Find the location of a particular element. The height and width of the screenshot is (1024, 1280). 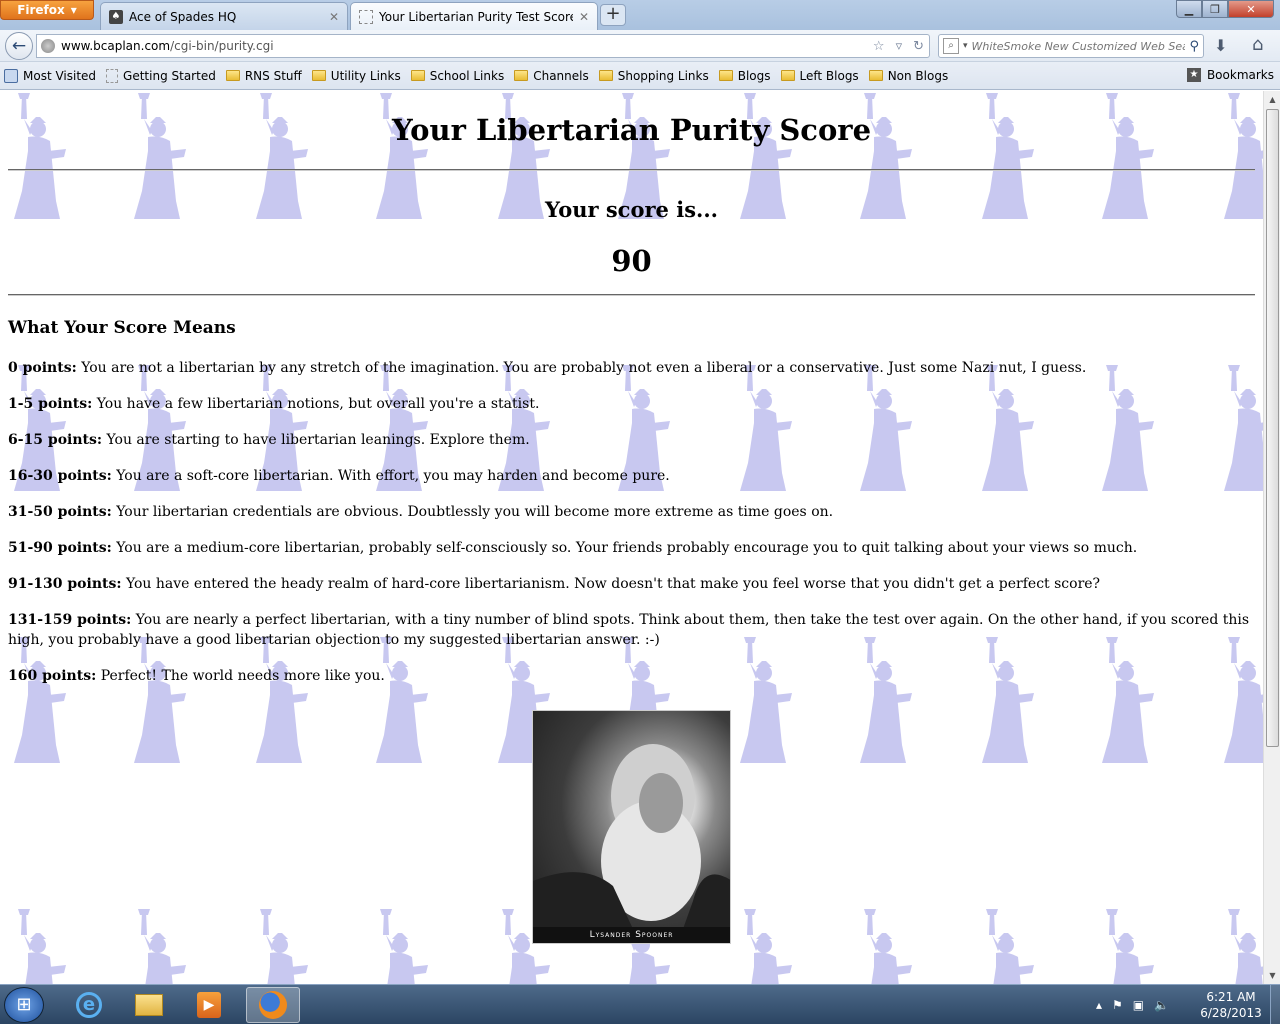

bookmark-rns-stuff: RNS Stuff is located at coordinates (263, 76).